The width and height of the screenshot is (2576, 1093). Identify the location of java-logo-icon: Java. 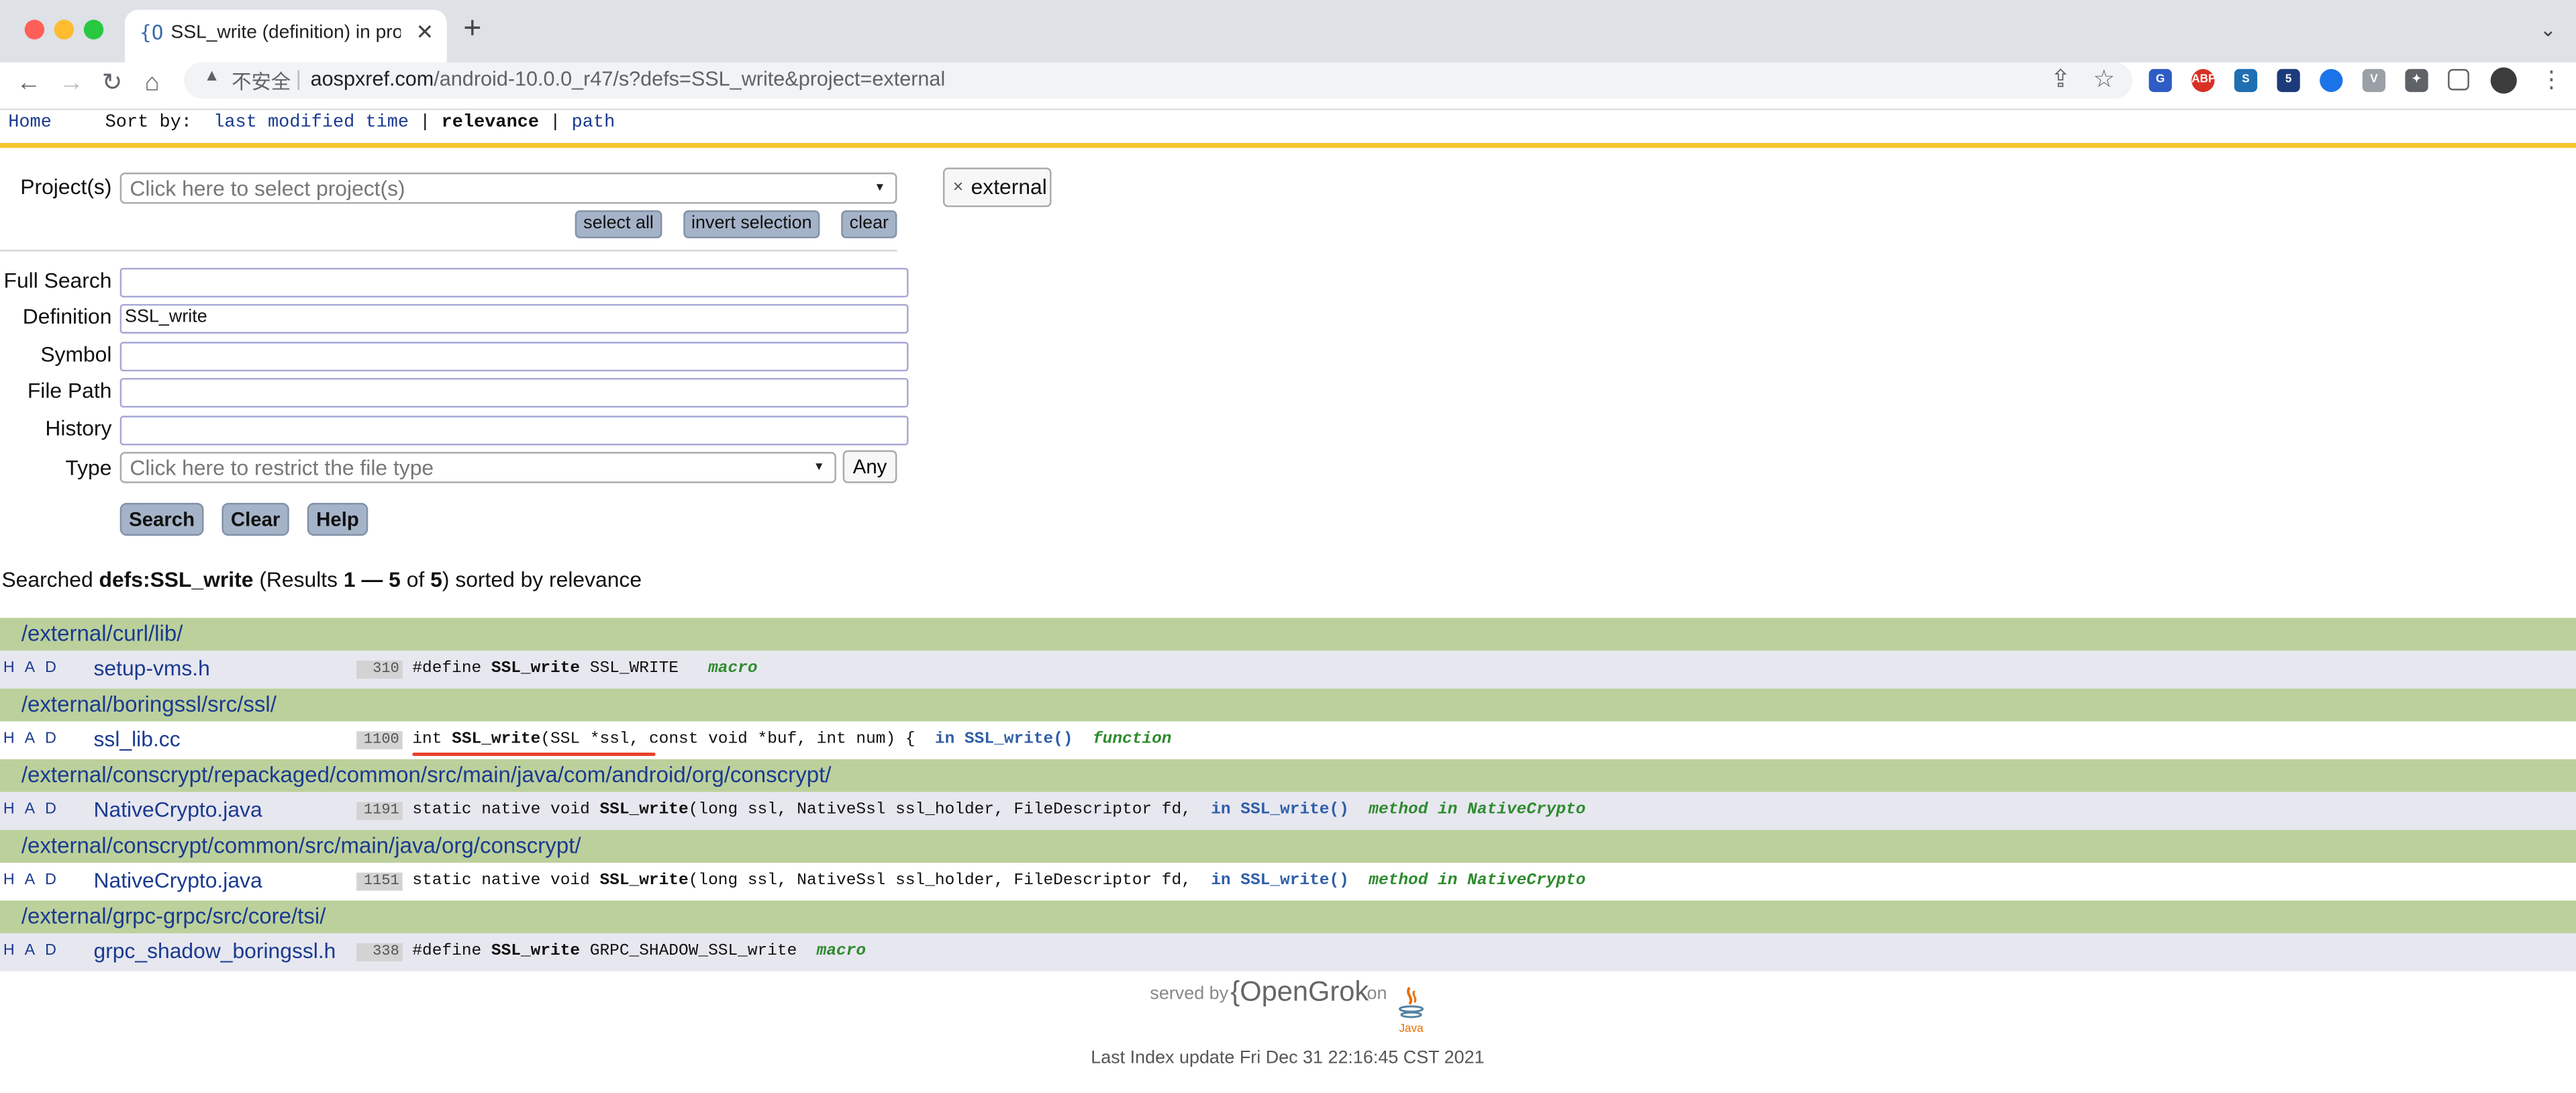
(1411, 1010).